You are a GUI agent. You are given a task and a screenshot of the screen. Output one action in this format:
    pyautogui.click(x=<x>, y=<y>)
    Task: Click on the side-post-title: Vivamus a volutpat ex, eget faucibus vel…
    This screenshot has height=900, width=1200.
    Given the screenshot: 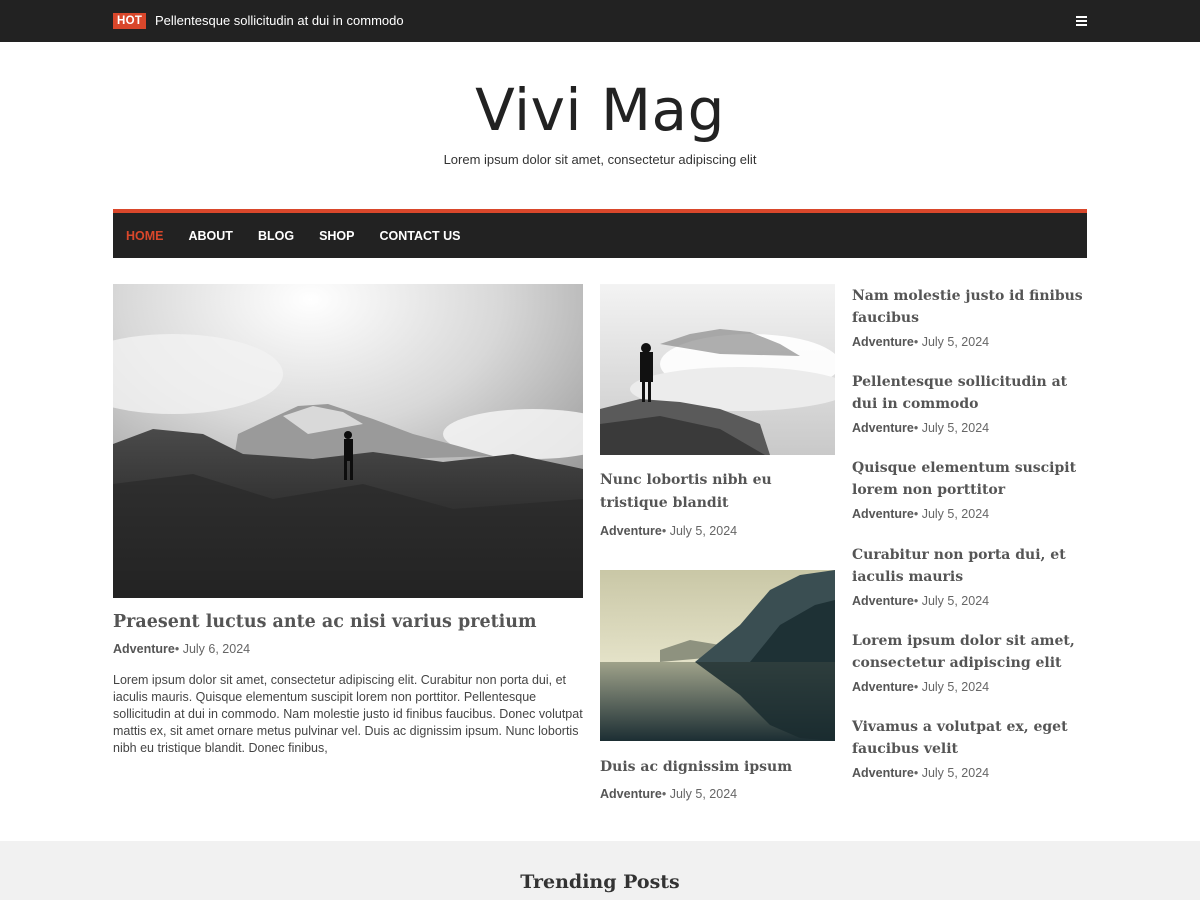 What is the action you would take?
    pyautogui.click(x=969, y=738)
    